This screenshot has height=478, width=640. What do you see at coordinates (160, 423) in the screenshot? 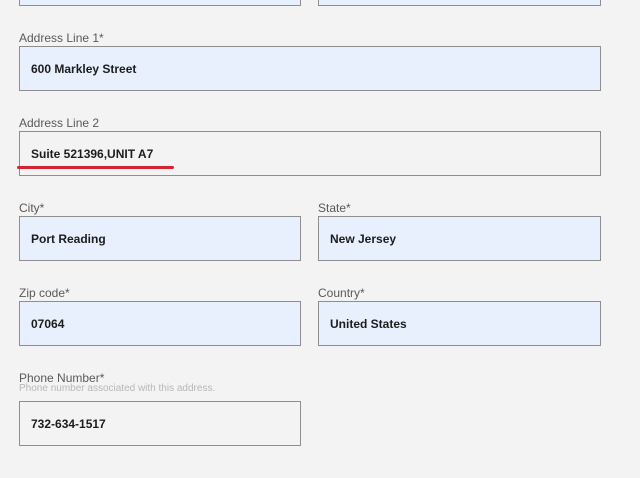
I see `phone-number-input: 732-634-1517` at bounding box center [160, 423].